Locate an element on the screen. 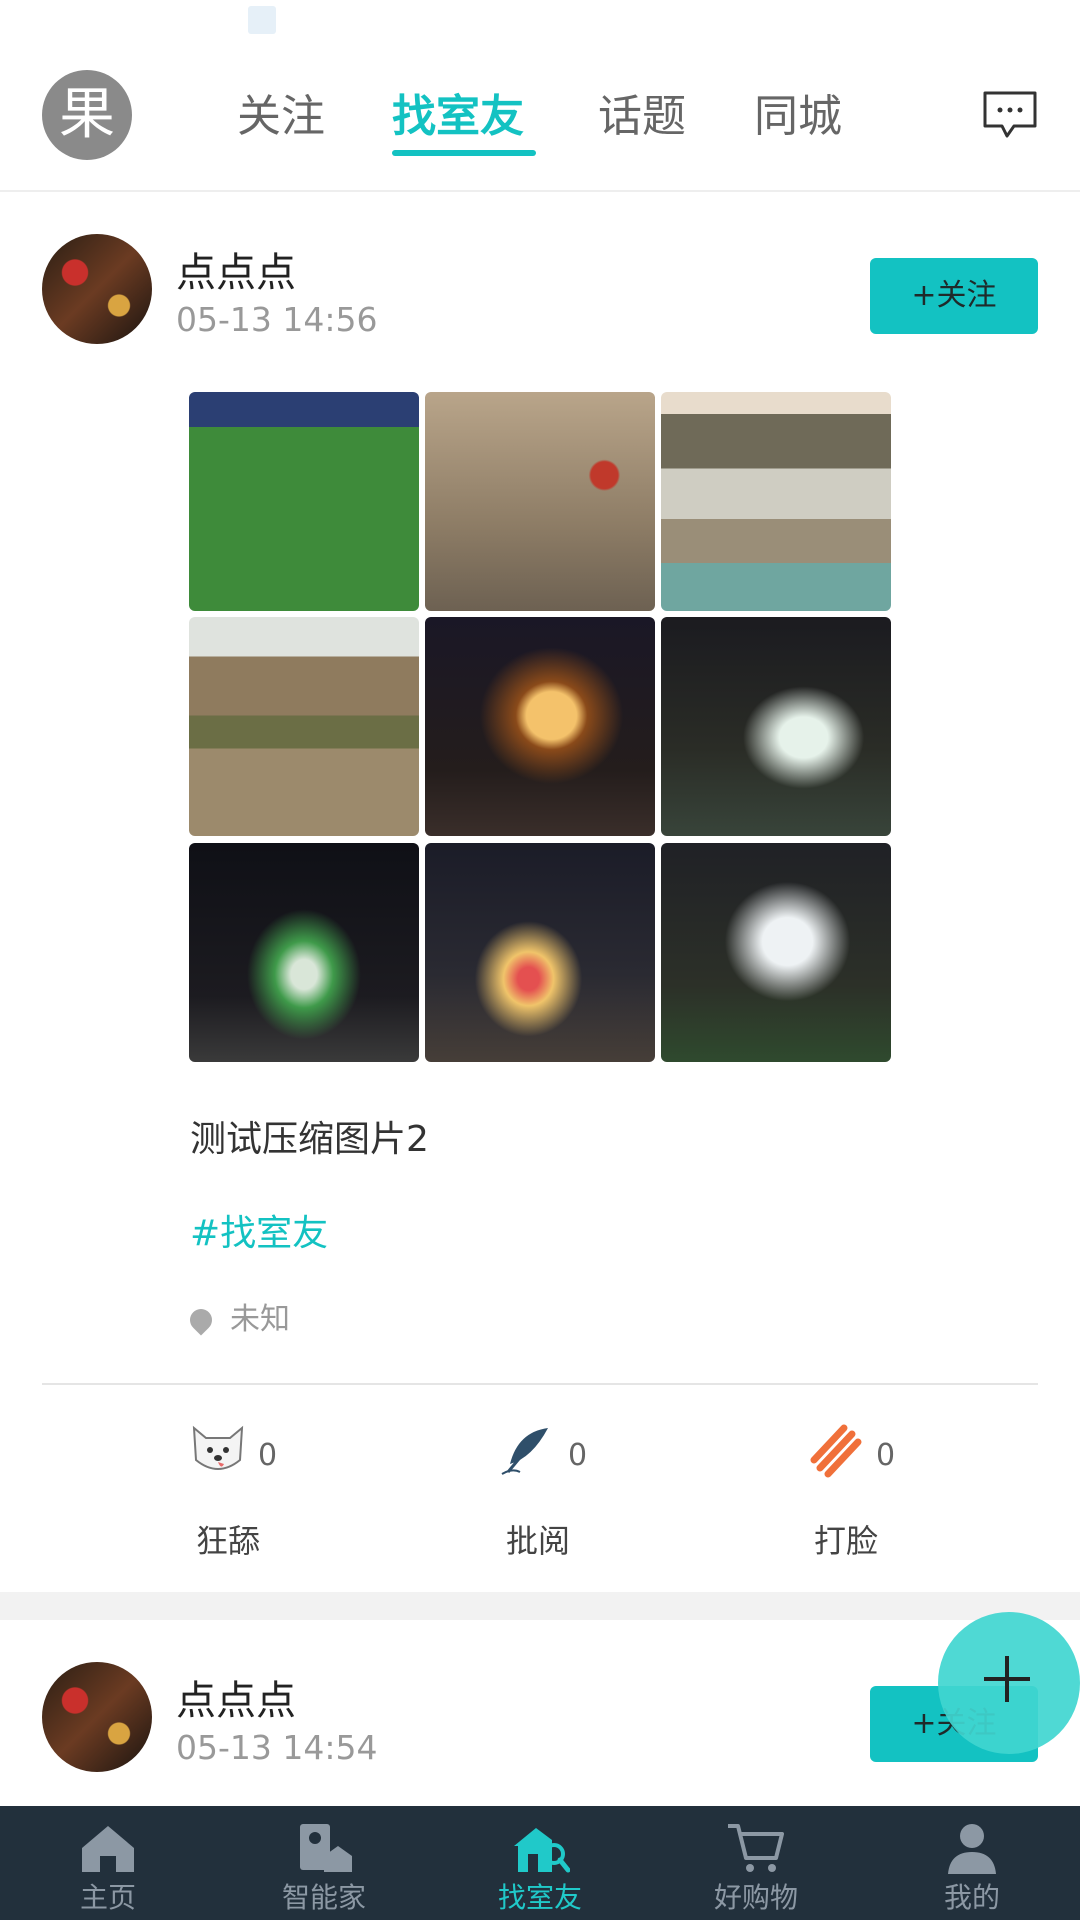 Image resolution: width=1080 pixels, height=1920 pixels. photo-football-field is located at coordinates (304, 501).